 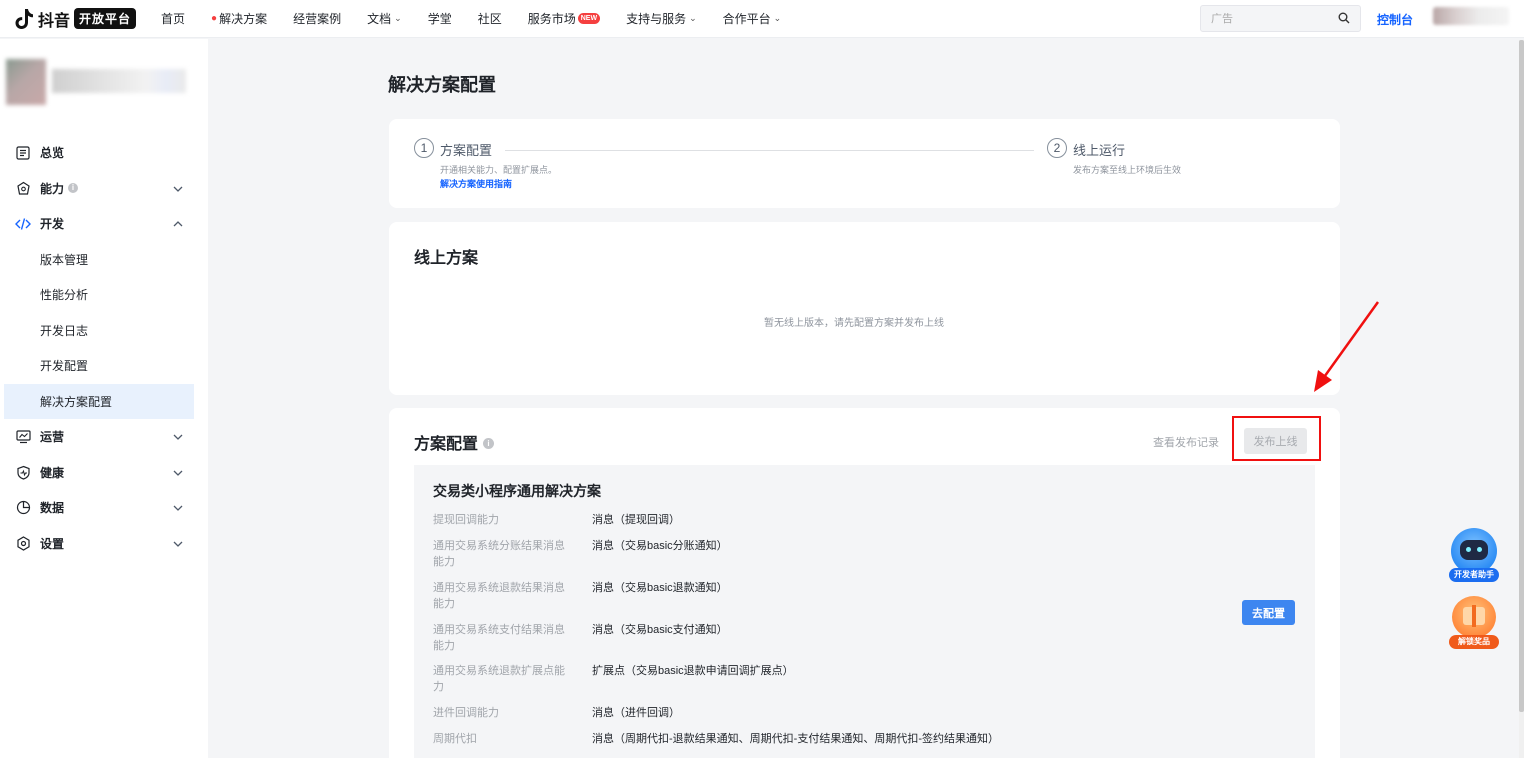 What do you see at coordinates (656, 19) in the screenshot?
I see `nav-label: 支持与服务` at bounding box center [656, 19].